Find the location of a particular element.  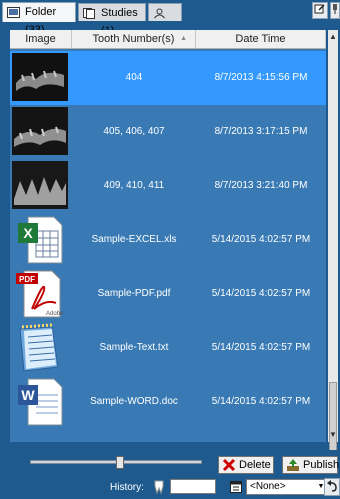

list-header: Image Tooth Number(s) ▲ Date Time is located at coordinates (168, 39).